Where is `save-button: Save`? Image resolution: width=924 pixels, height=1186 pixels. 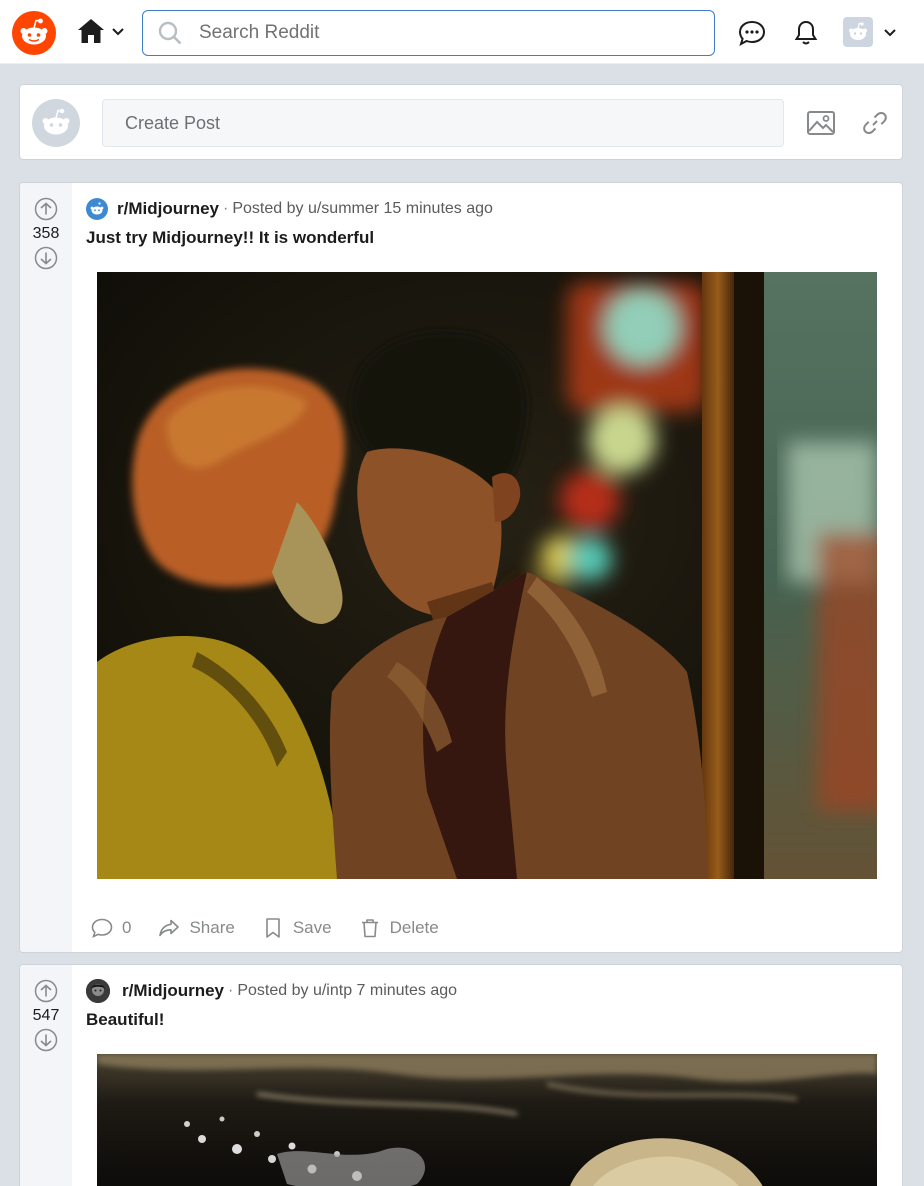 save-button: Save is located at coordinates (296, 928).